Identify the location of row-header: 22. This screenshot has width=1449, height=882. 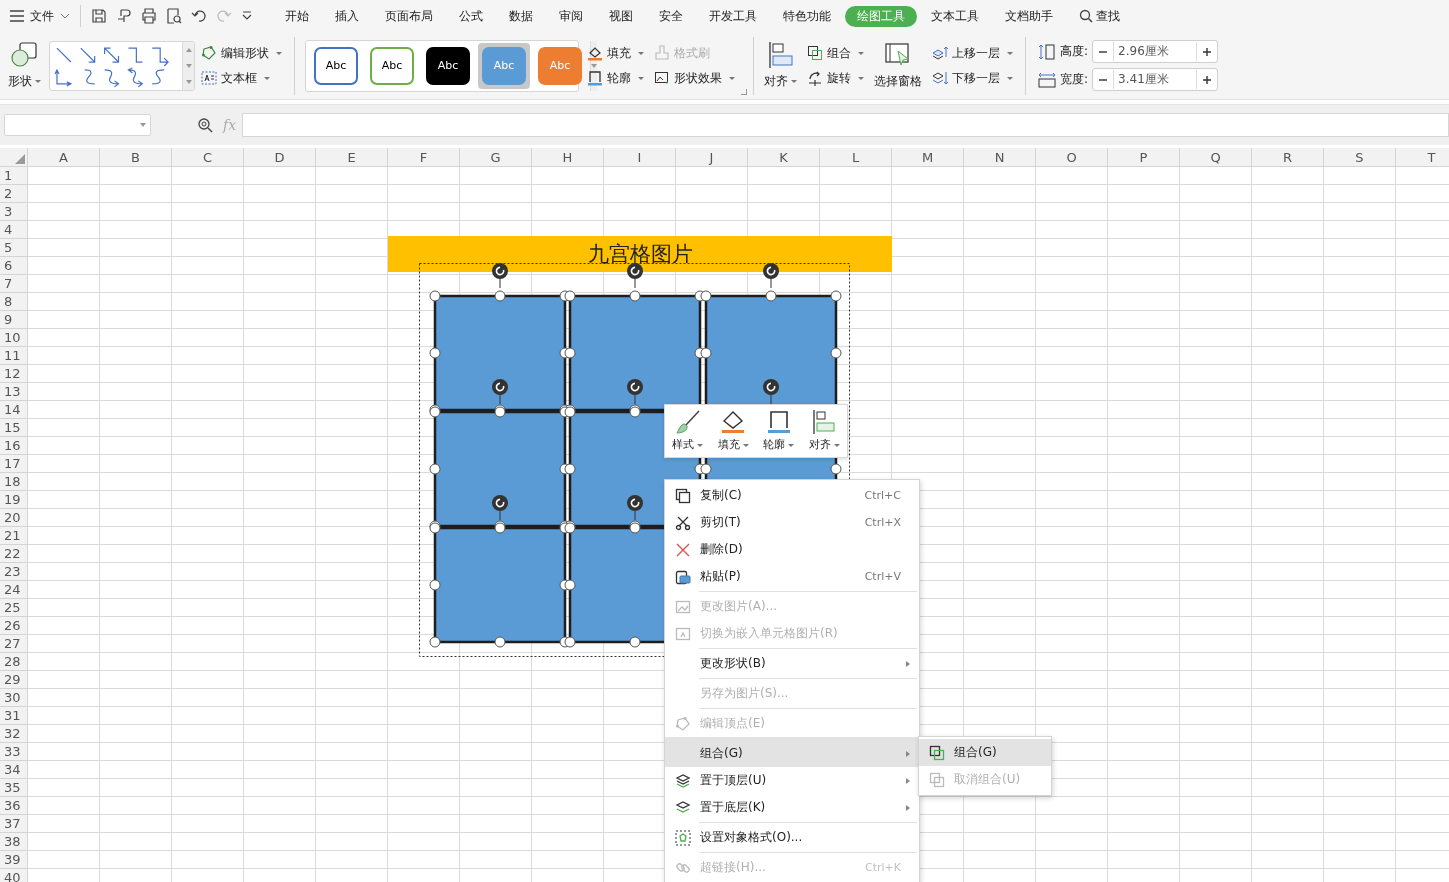
(14, 554).